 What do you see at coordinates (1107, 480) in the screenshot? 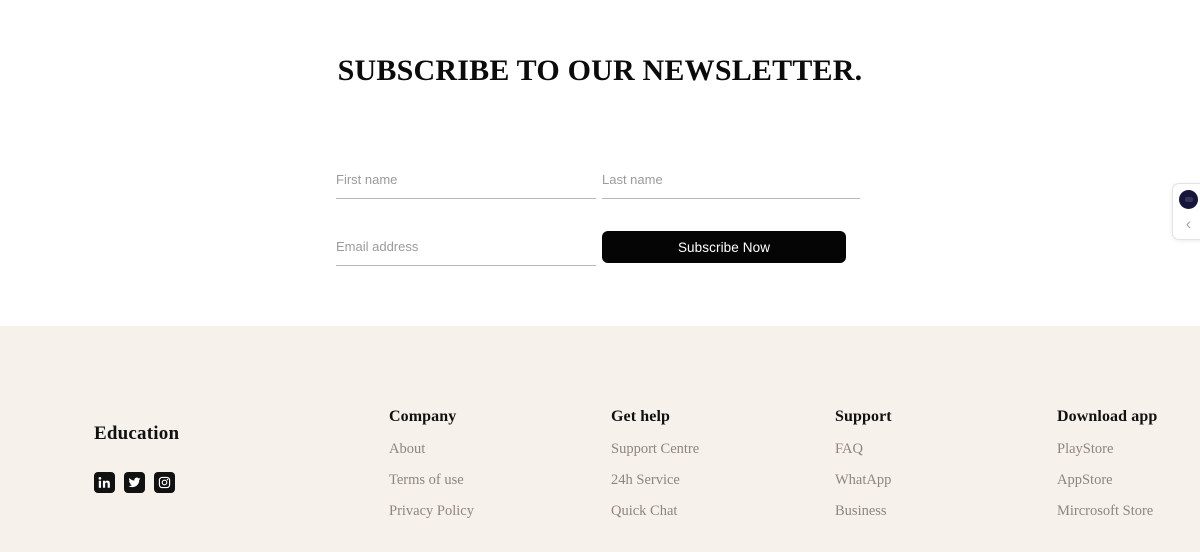
I see `footer-link-appstore: AppStore` at bounding box center [1107, 480].